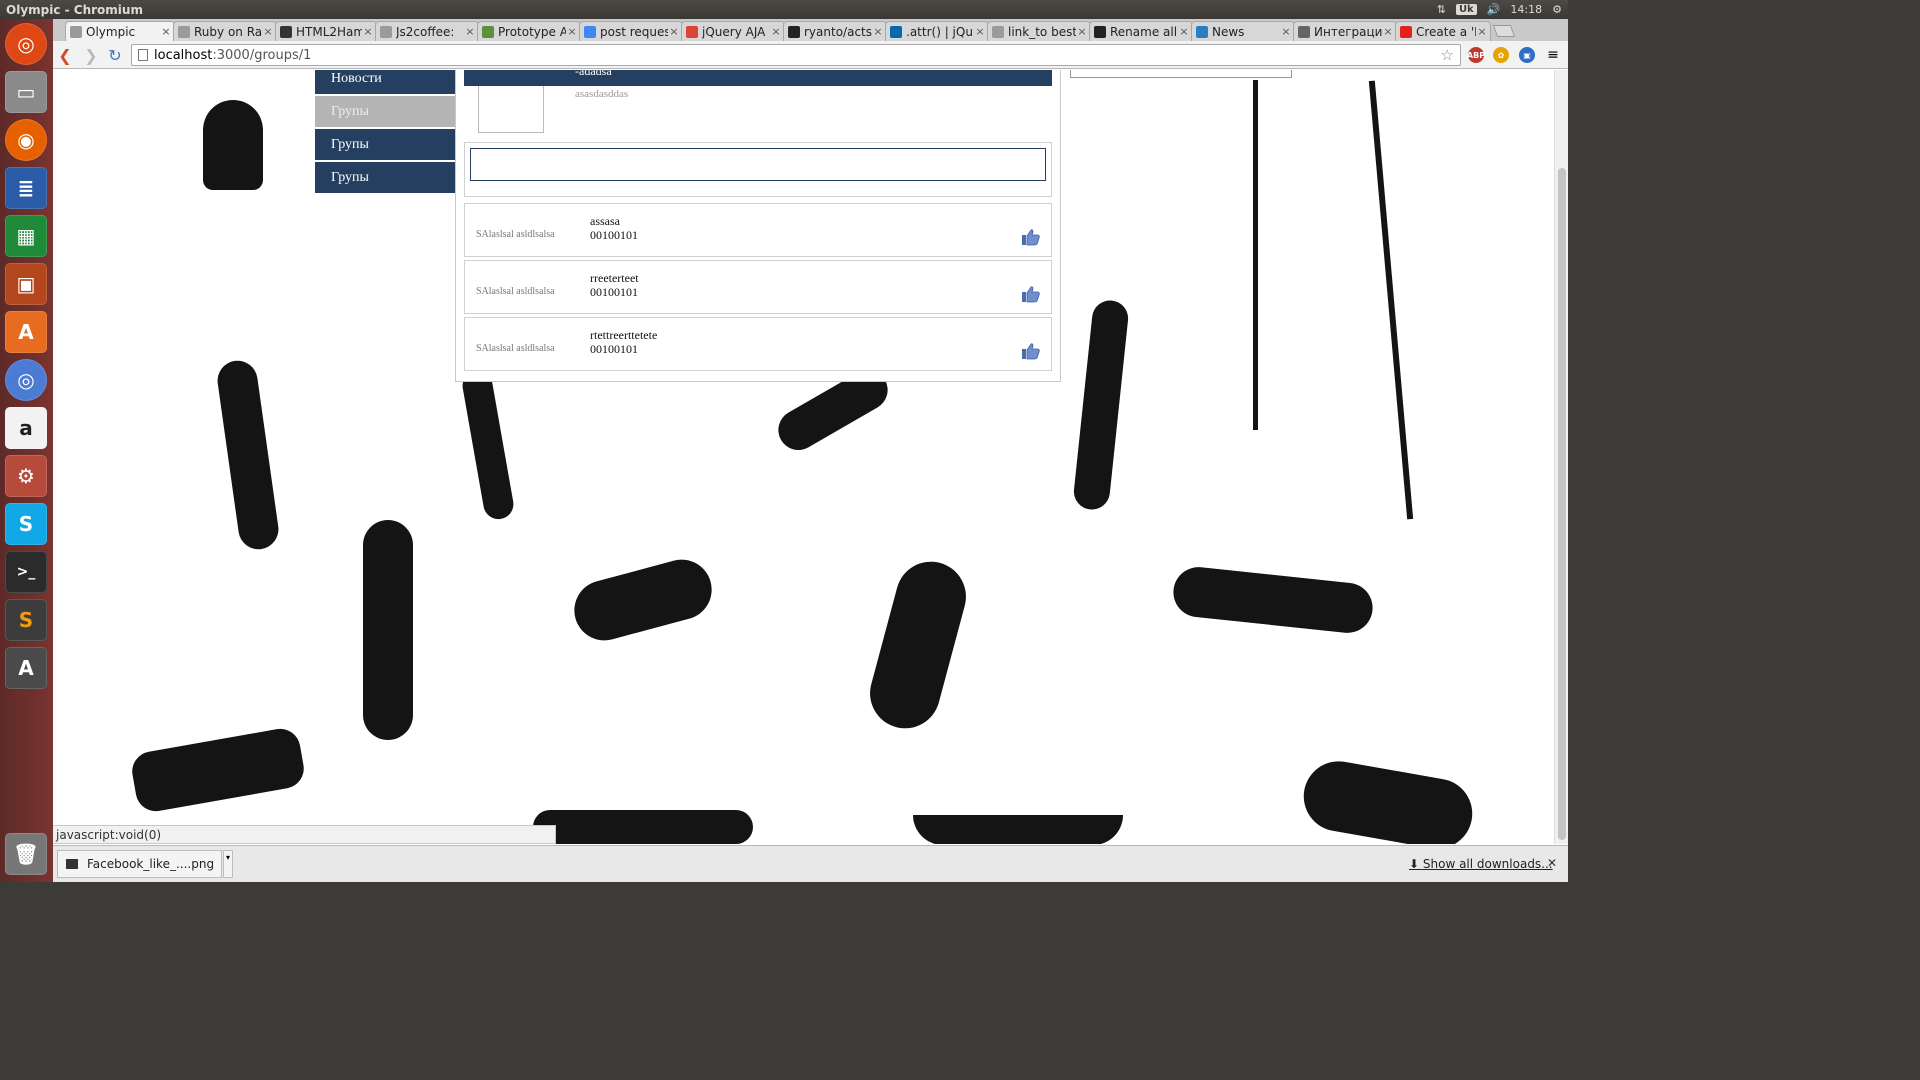 Image resolution: width=1920 pixels, height=1080 pixels. Describe the element at coordinates (427, 31) in the screenshot. I see `browser-tab: Js2coffee: ×` at that location.